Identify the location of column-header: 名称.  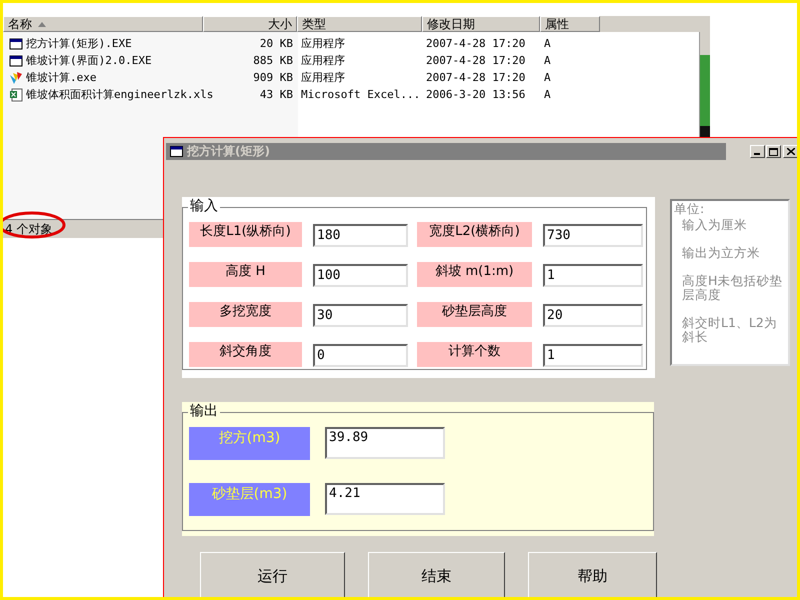
(103, 24).